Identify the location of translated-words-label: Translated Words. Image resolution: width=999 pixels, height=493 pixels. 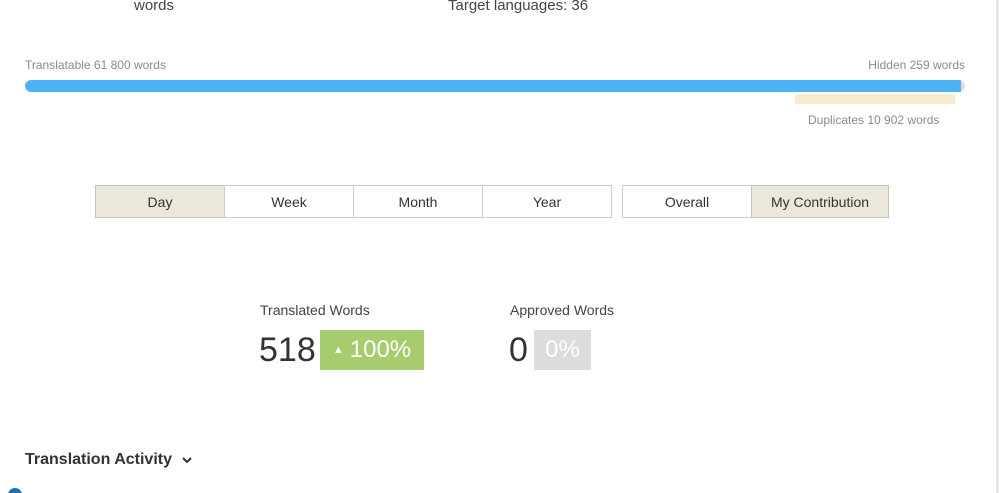
(315, 310).